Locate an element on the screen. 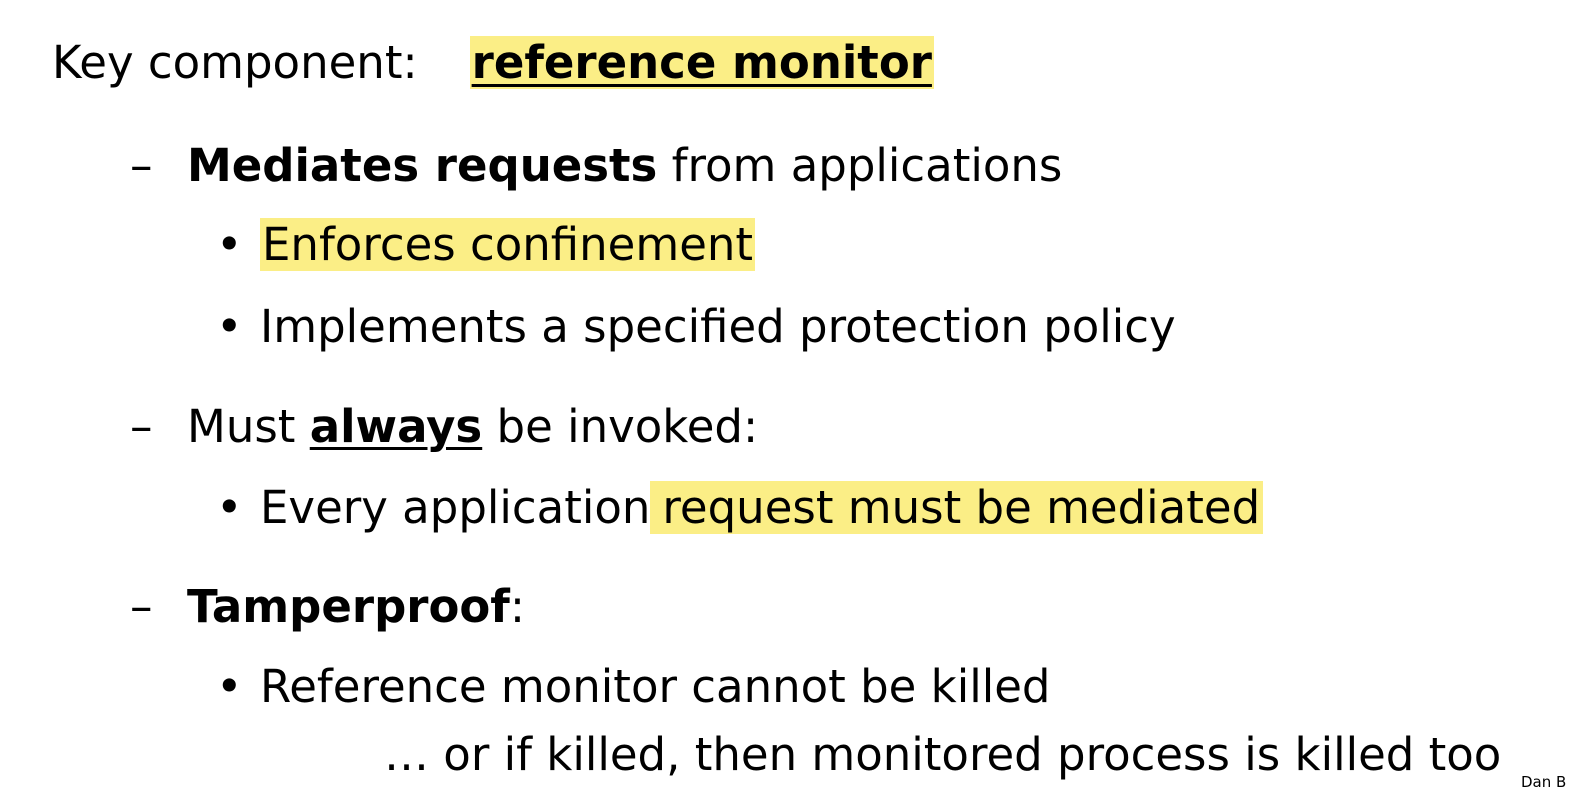  point-always-invoked: Must always be invoked: is located at coordinates (472, 426).